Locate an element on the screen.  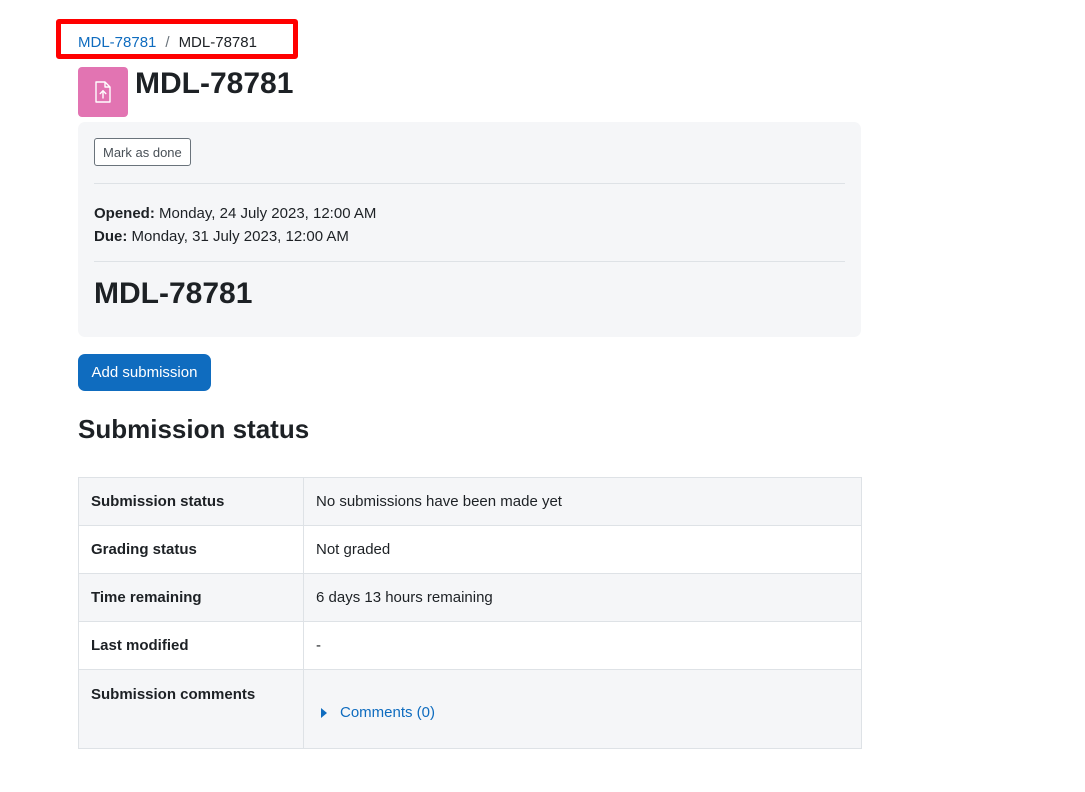
due-date-row: Due: Monday, 31 July 2023, 12:00 AM is located at coordinates (235, 236).